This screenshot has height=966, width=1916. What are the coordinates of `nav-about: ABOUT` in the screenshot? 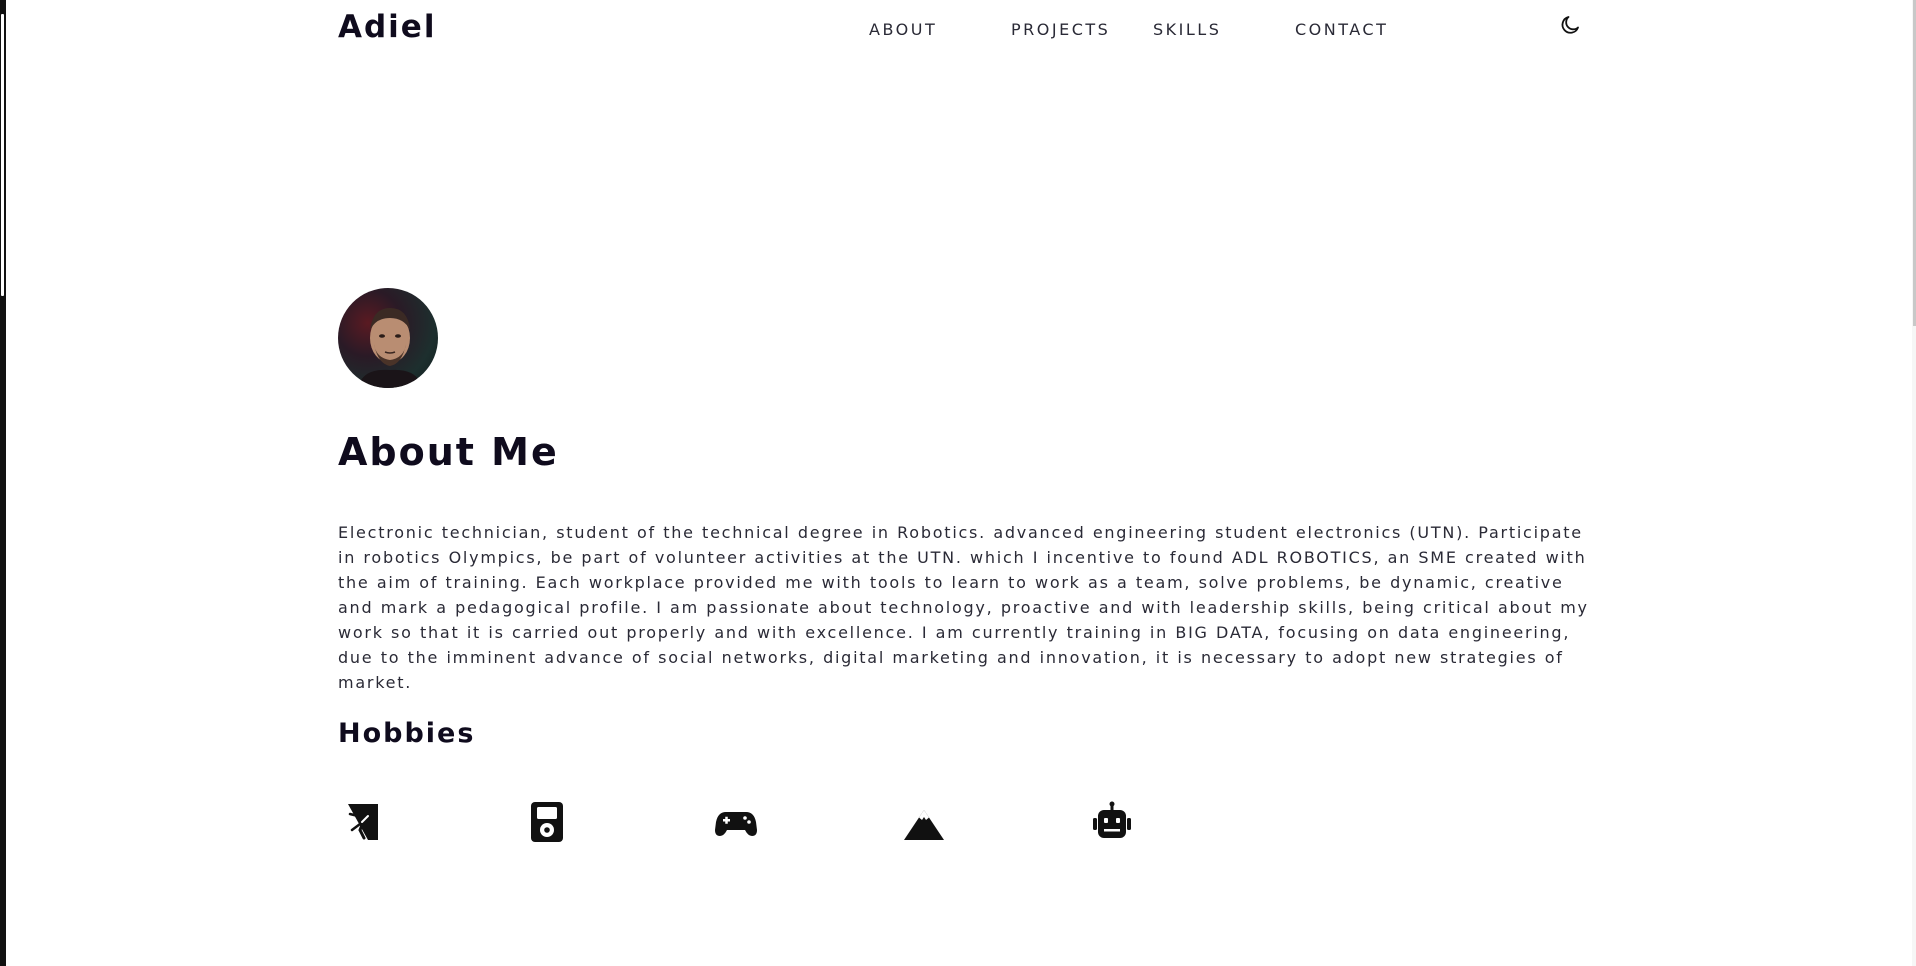 It's located at (903, 29).